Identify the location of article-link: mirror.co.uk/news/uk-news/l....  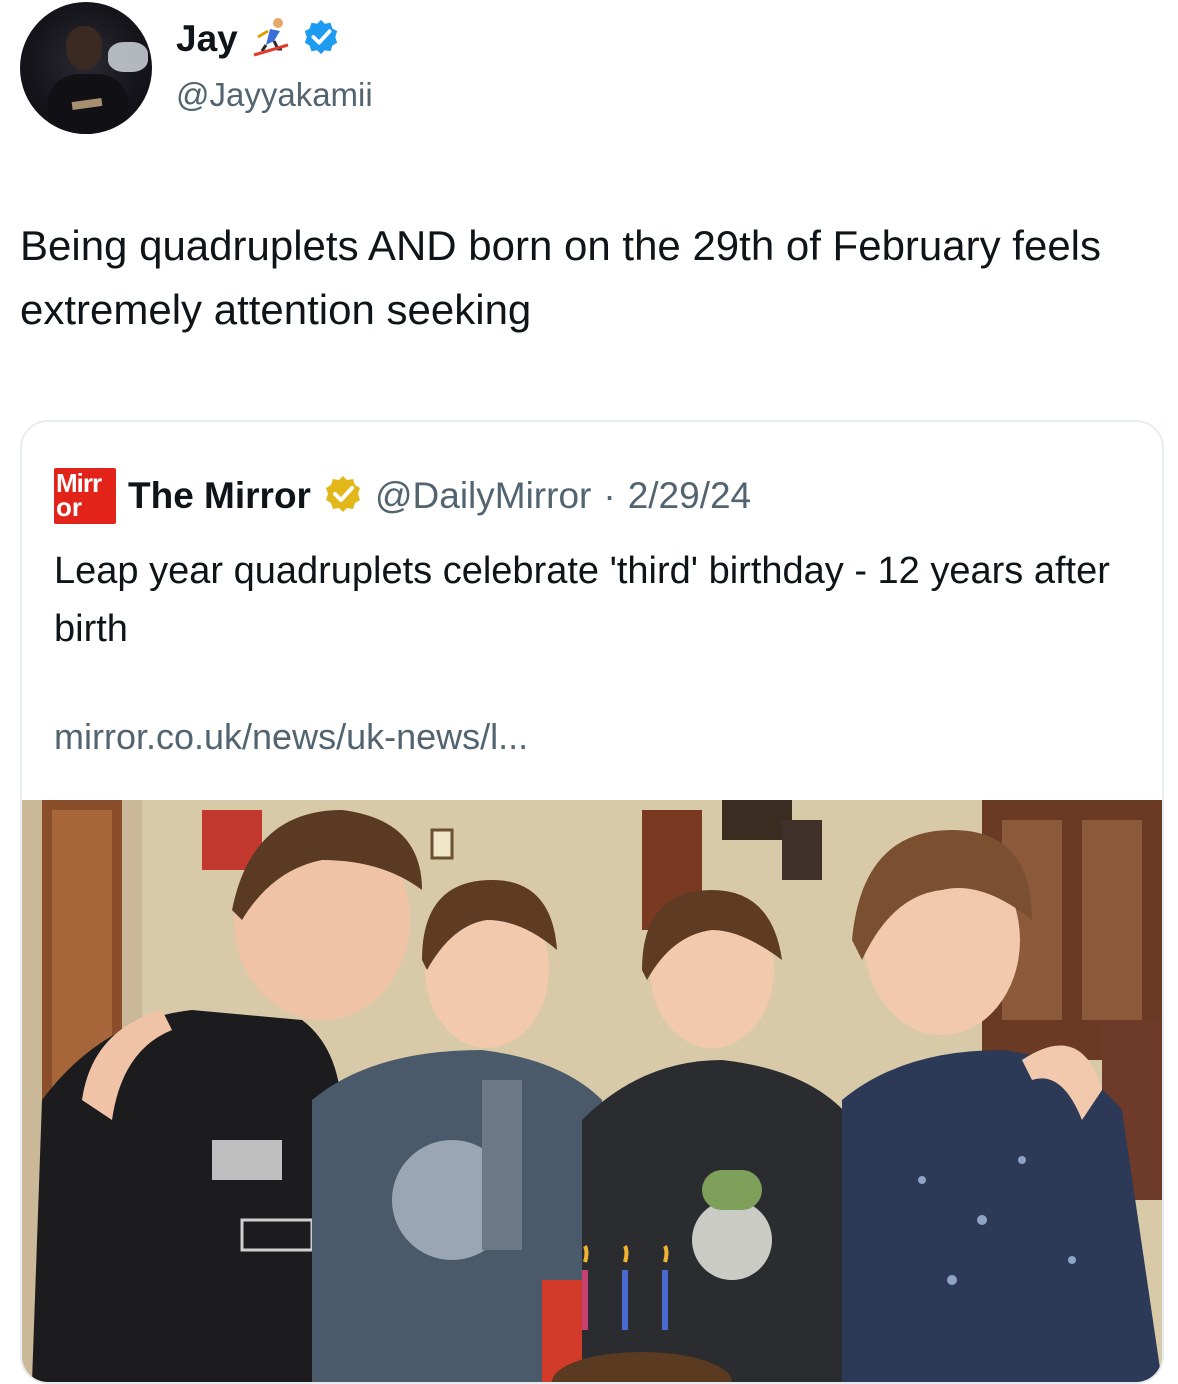
(291, 737).